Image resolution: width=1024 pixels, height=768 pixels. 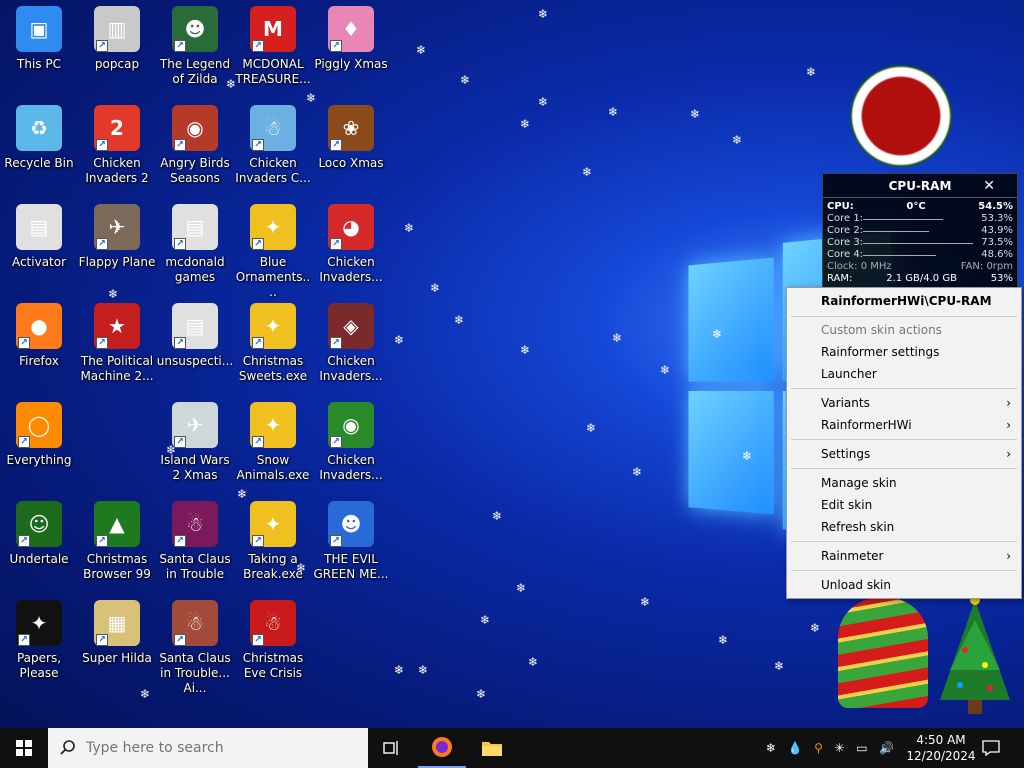 What do you see at coordinates (195, 442) in the screenshot?
I see `desktop-icon: ✈ ↗ Island Wars 2 Xmas` at bounding box center [195, 442].